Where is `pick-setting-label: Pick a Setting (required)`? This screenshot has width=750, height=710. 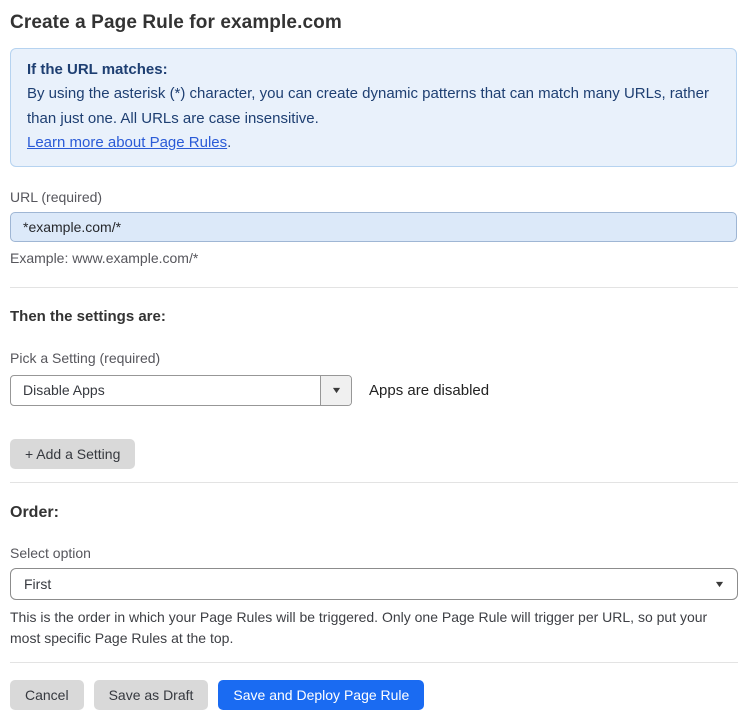
pick-setting-label: Pick a Setting (required) is located at coordinates (85, 358).